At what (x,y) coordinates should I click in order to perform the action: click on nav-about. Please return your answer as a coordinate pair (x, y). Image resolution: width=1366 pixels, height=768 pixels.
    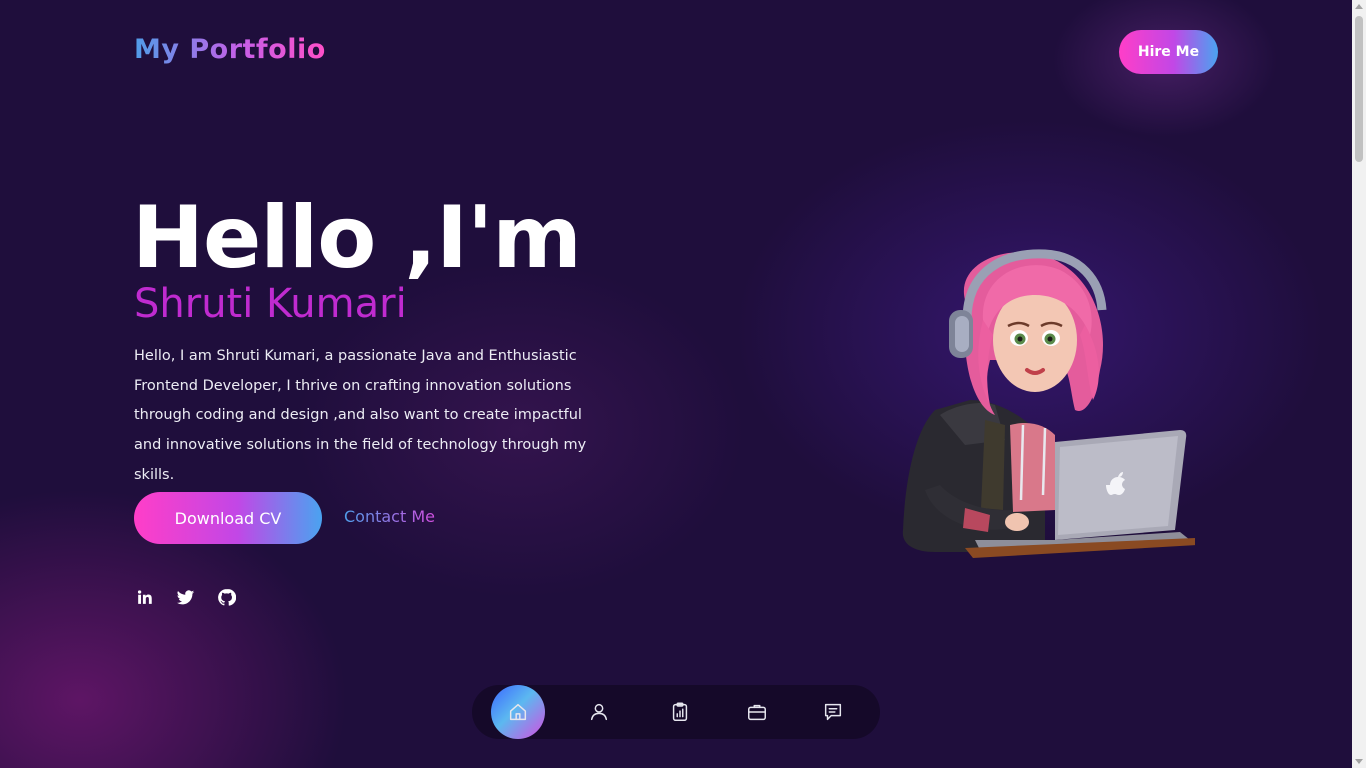
    Looking at the image, I should click on (599, 712).